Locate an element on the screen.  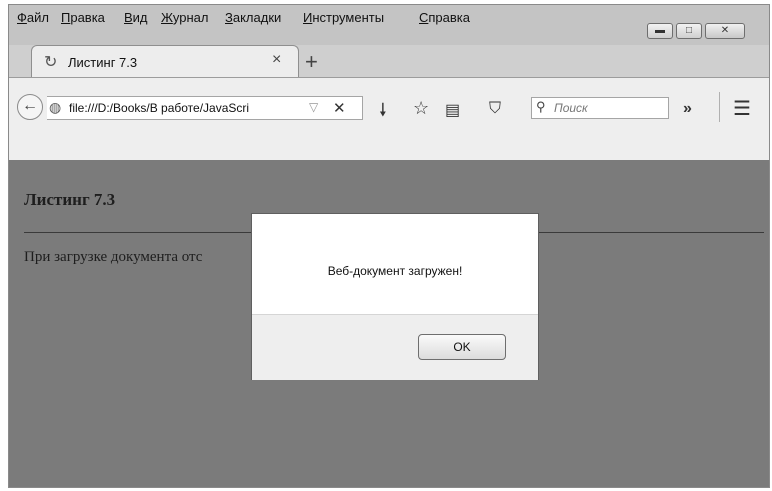
back-button: ← is located at coordinates (30, 107).